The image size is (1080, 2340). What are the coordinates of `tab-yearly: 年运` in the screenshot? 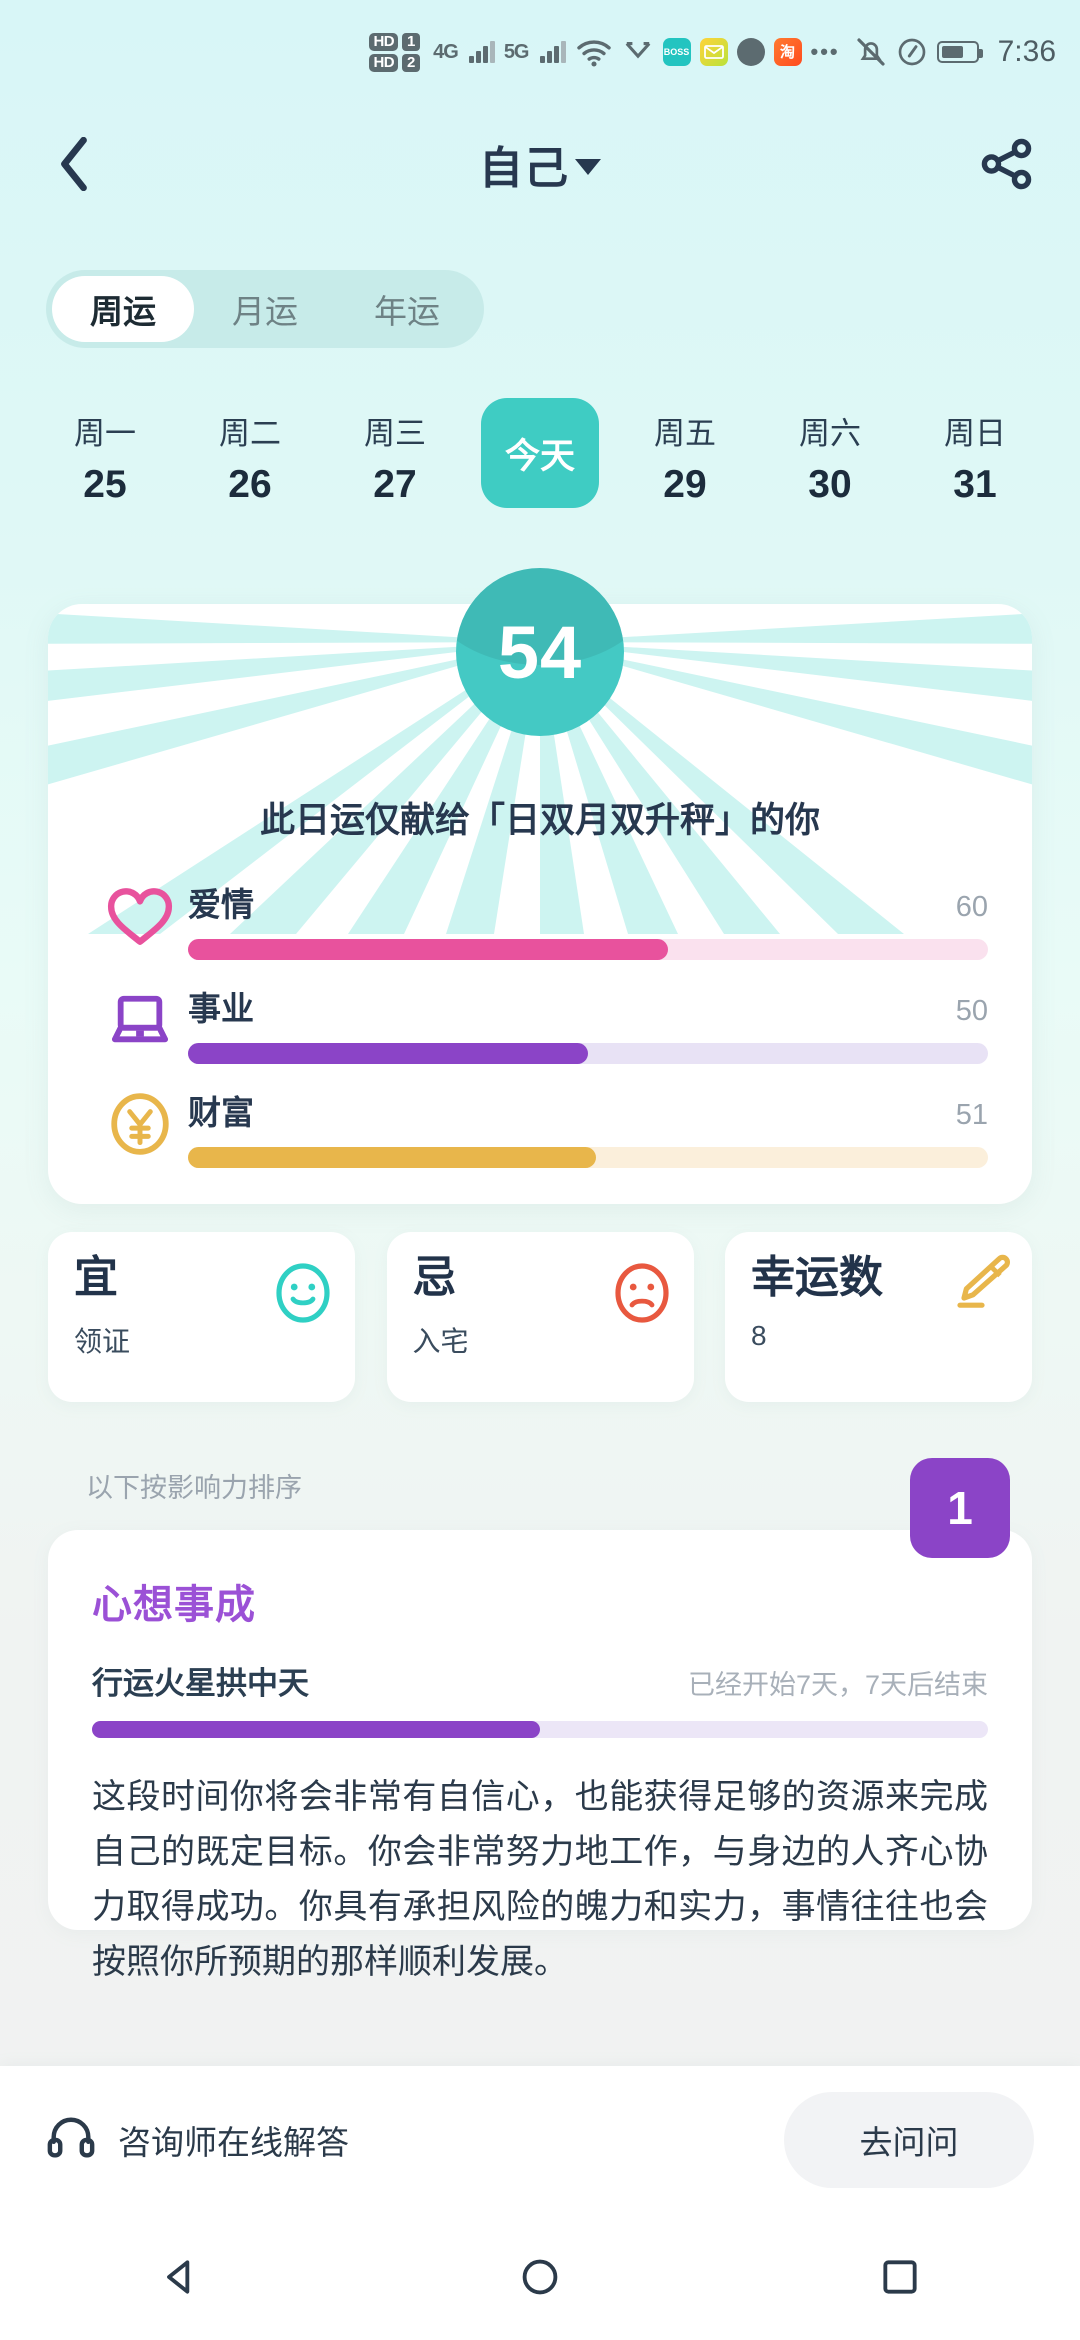 It's located at (407, 309).